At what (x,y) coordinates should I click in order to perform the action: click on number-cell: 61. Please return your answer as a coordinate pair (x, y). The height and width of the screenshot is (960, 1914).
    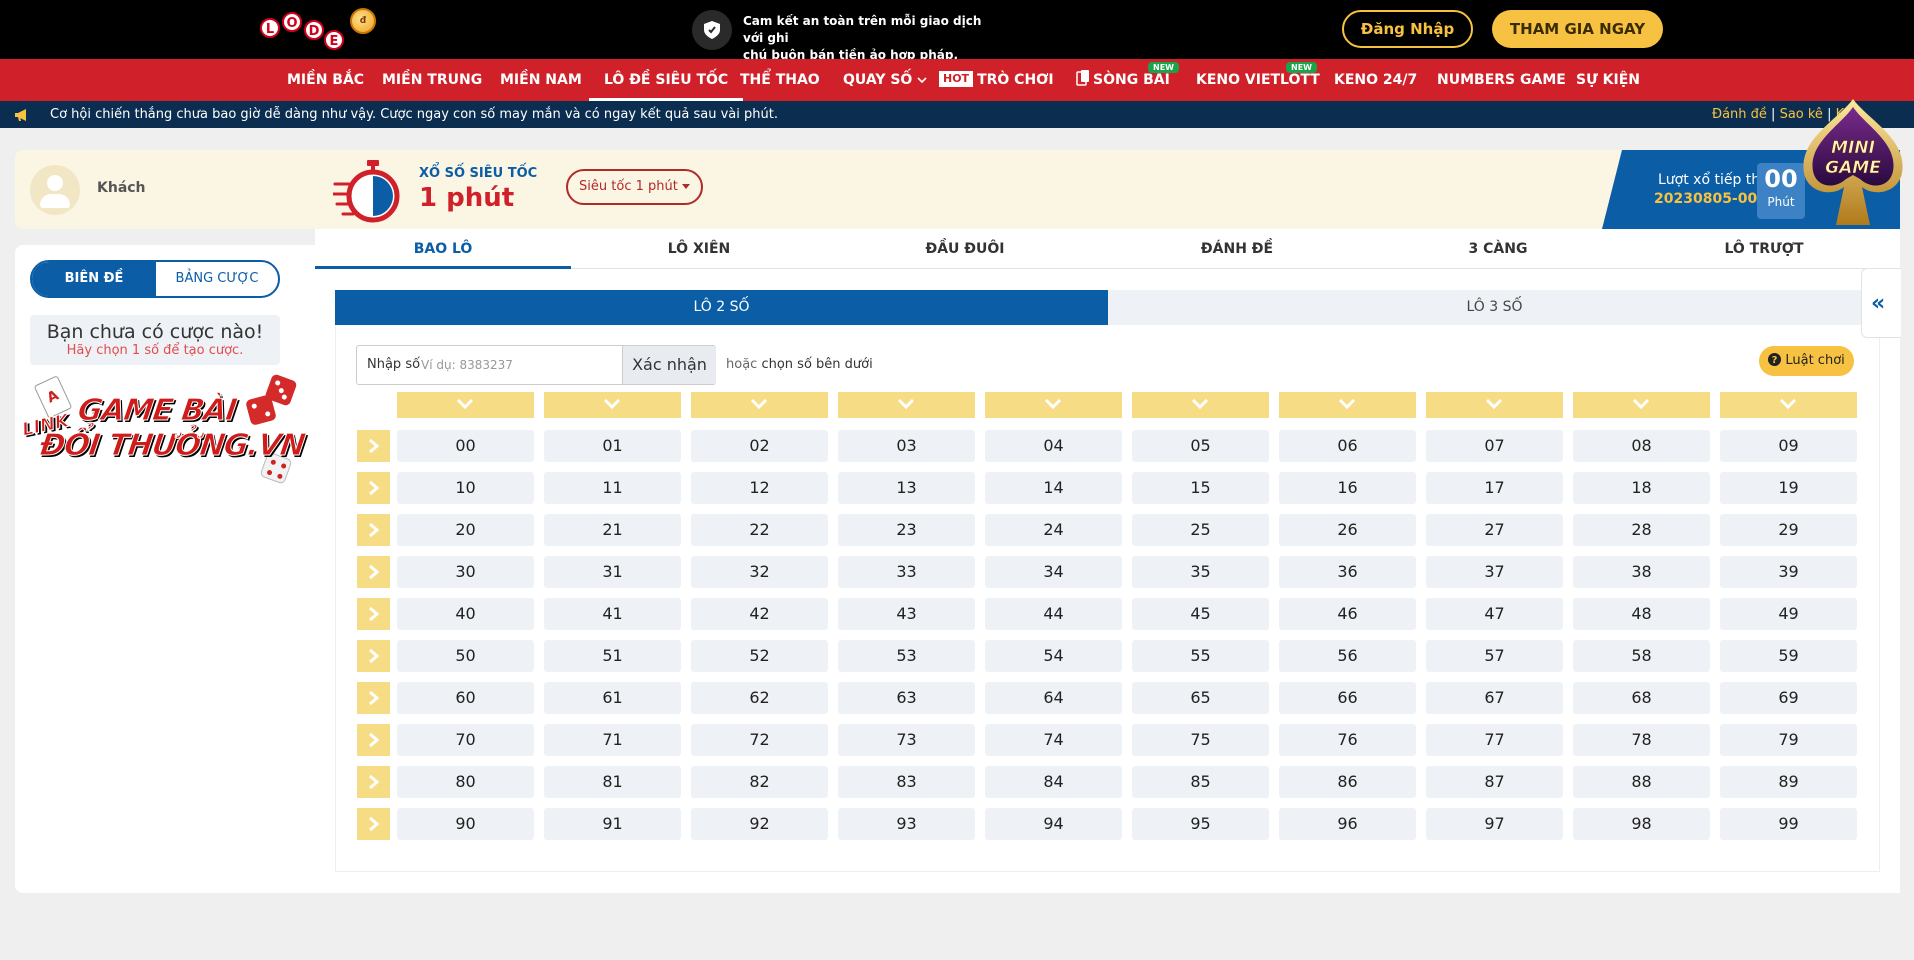
    Looking at the image, I should click on (612, 698).